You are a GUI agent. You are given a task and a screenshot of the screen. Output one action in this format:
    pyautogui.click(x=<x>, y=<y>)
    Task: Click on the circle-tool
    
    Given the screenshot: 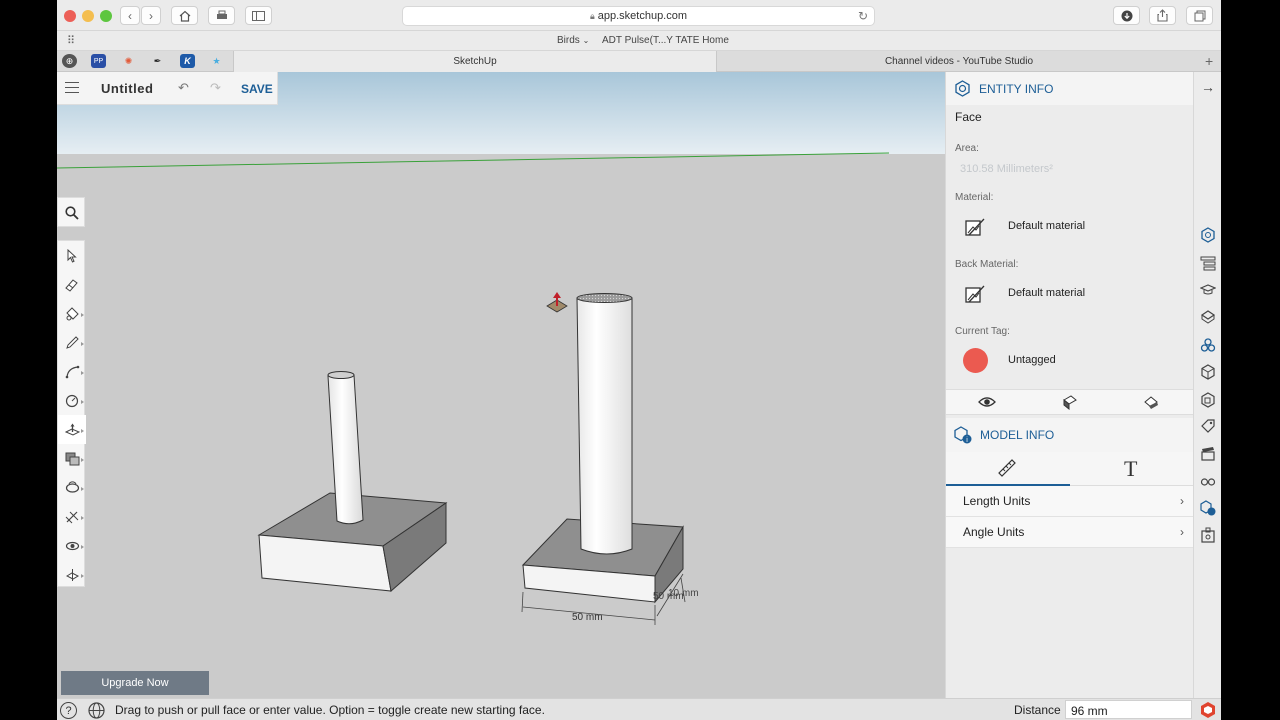 What is the action you would take?
    pyautogui.click(x=72, y=400)
    